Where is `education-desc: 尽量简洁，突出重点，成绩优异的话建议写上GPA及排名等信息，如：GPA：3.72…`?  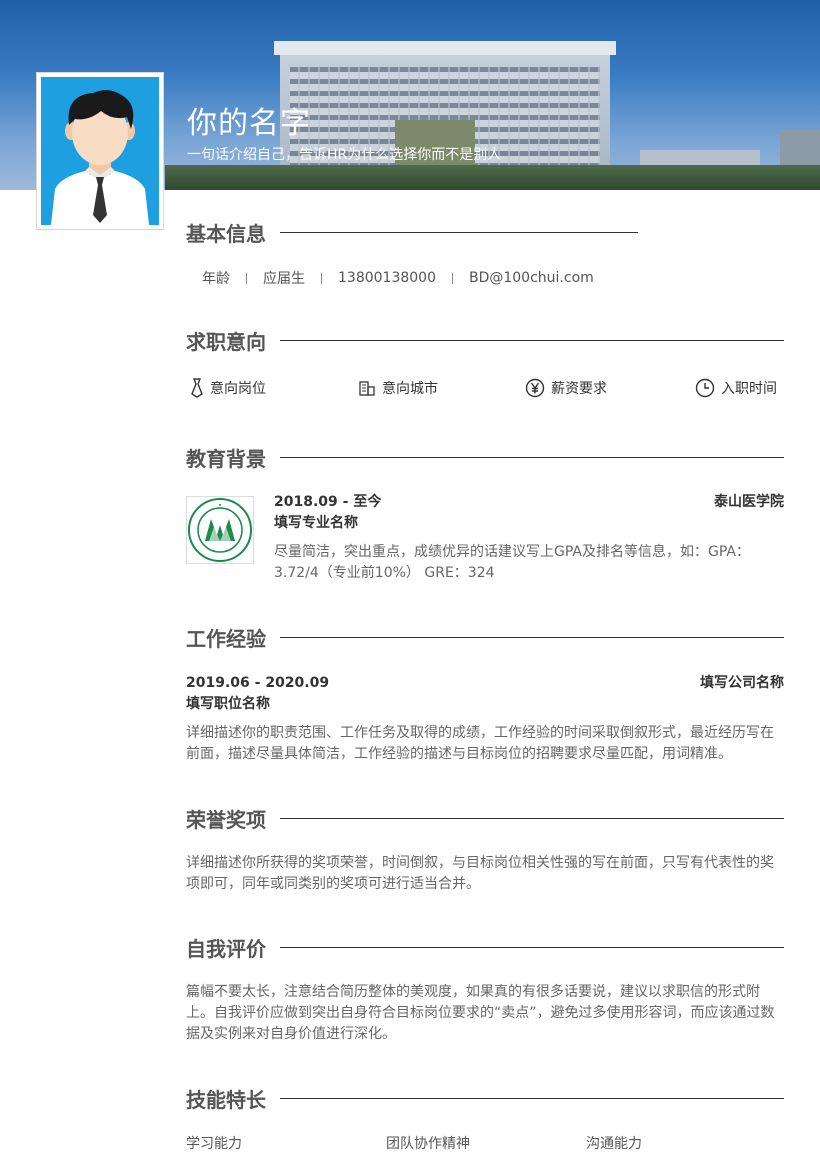 education-desc: 尽量简洁，突出重点，成绩优异的话建议写上GPA及排名等信息，如：GPA：3.72… is located at coordinates (512, 562).